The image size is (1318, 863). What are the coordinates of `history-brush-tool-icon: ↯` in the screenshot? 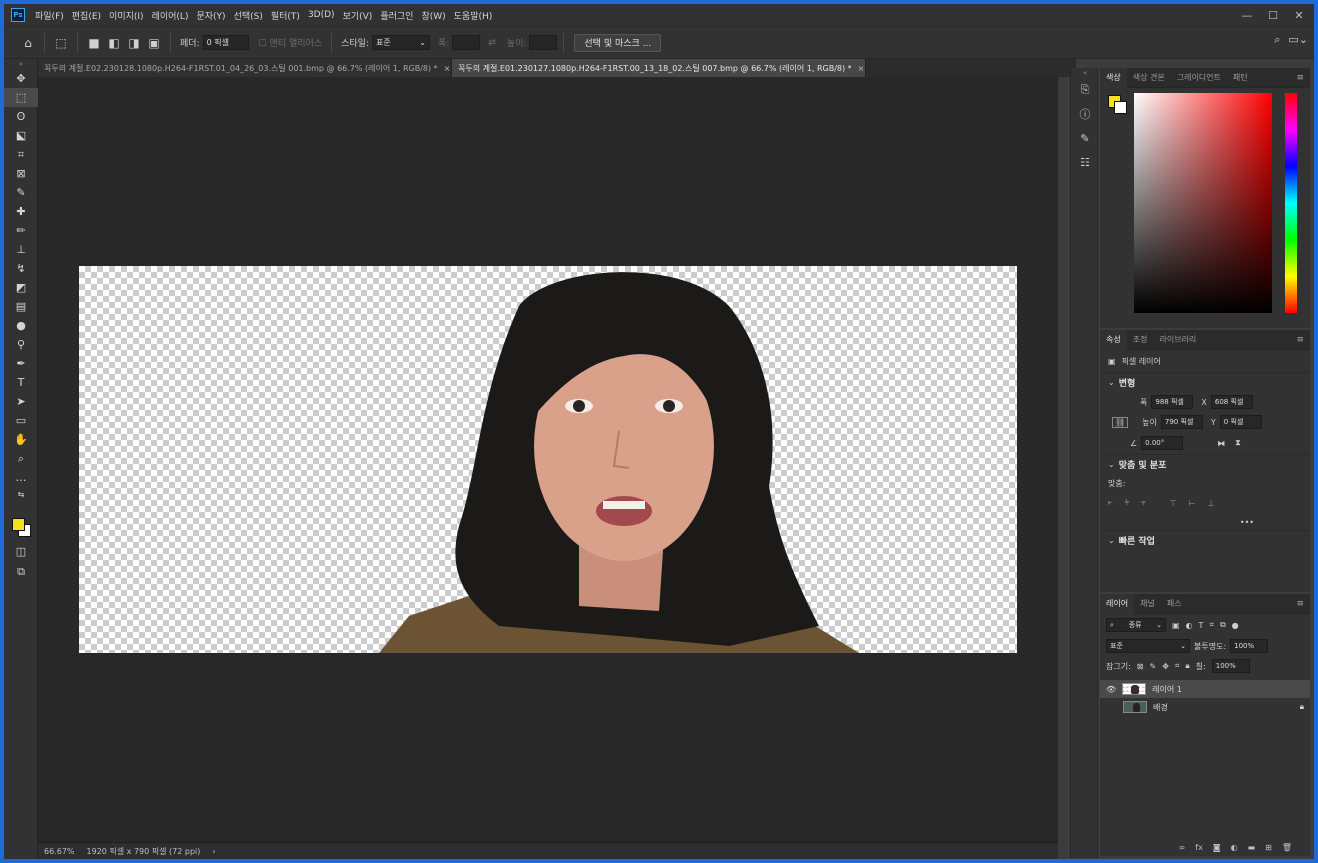 It's located at (21, 268).